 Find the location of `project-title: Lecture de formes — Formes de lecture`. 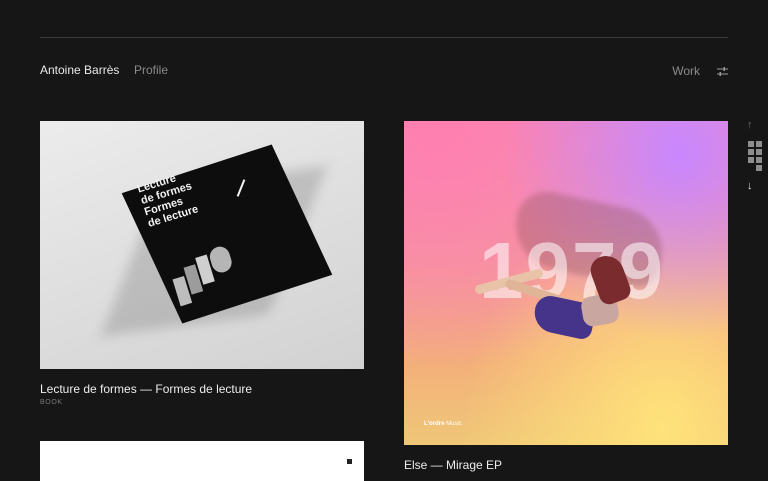

project-title: Lecture de formes — Formes de lecture is located at coordinates (202, 389).